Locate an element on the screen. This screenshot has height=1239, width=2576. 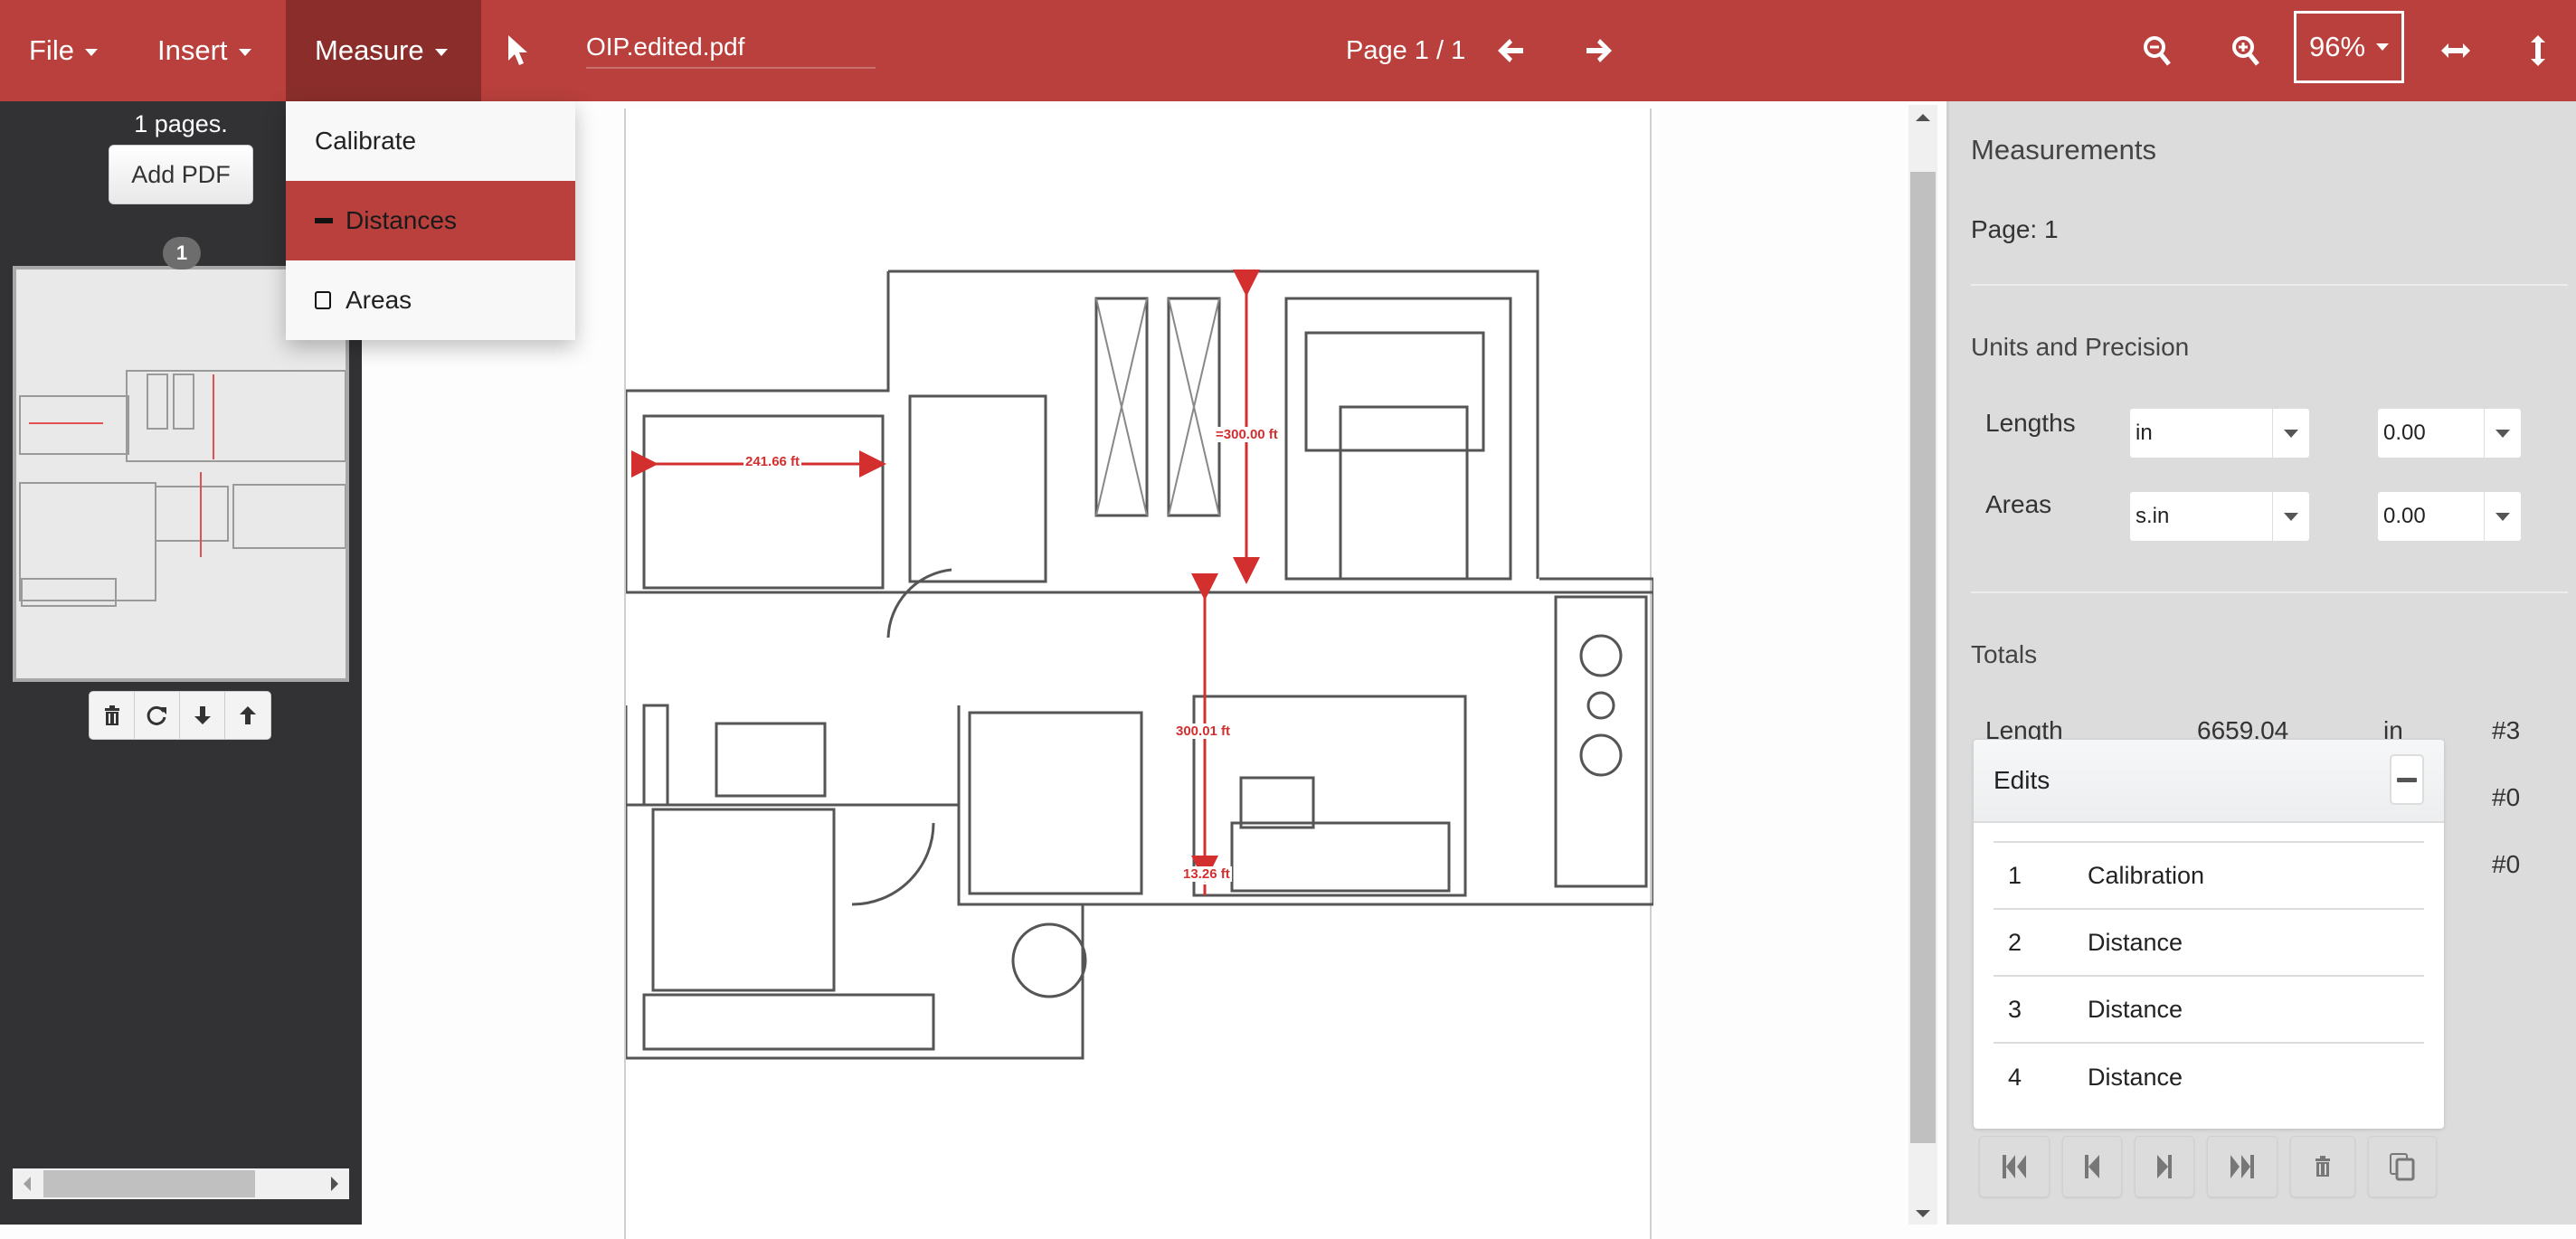
last-edit-button is located at coordinates (2243, 1166).